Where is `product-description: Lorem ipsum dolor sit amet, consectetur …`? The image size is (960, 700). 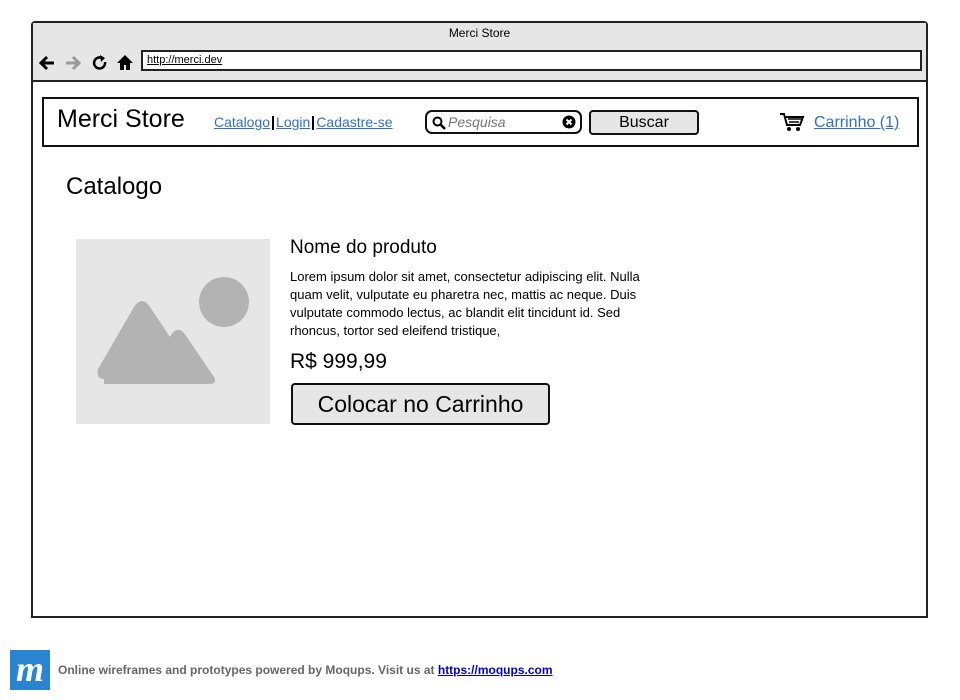
product-description: Lorem ipsum dolor sit amet, consectetur … is located at coordinates (465, 303).